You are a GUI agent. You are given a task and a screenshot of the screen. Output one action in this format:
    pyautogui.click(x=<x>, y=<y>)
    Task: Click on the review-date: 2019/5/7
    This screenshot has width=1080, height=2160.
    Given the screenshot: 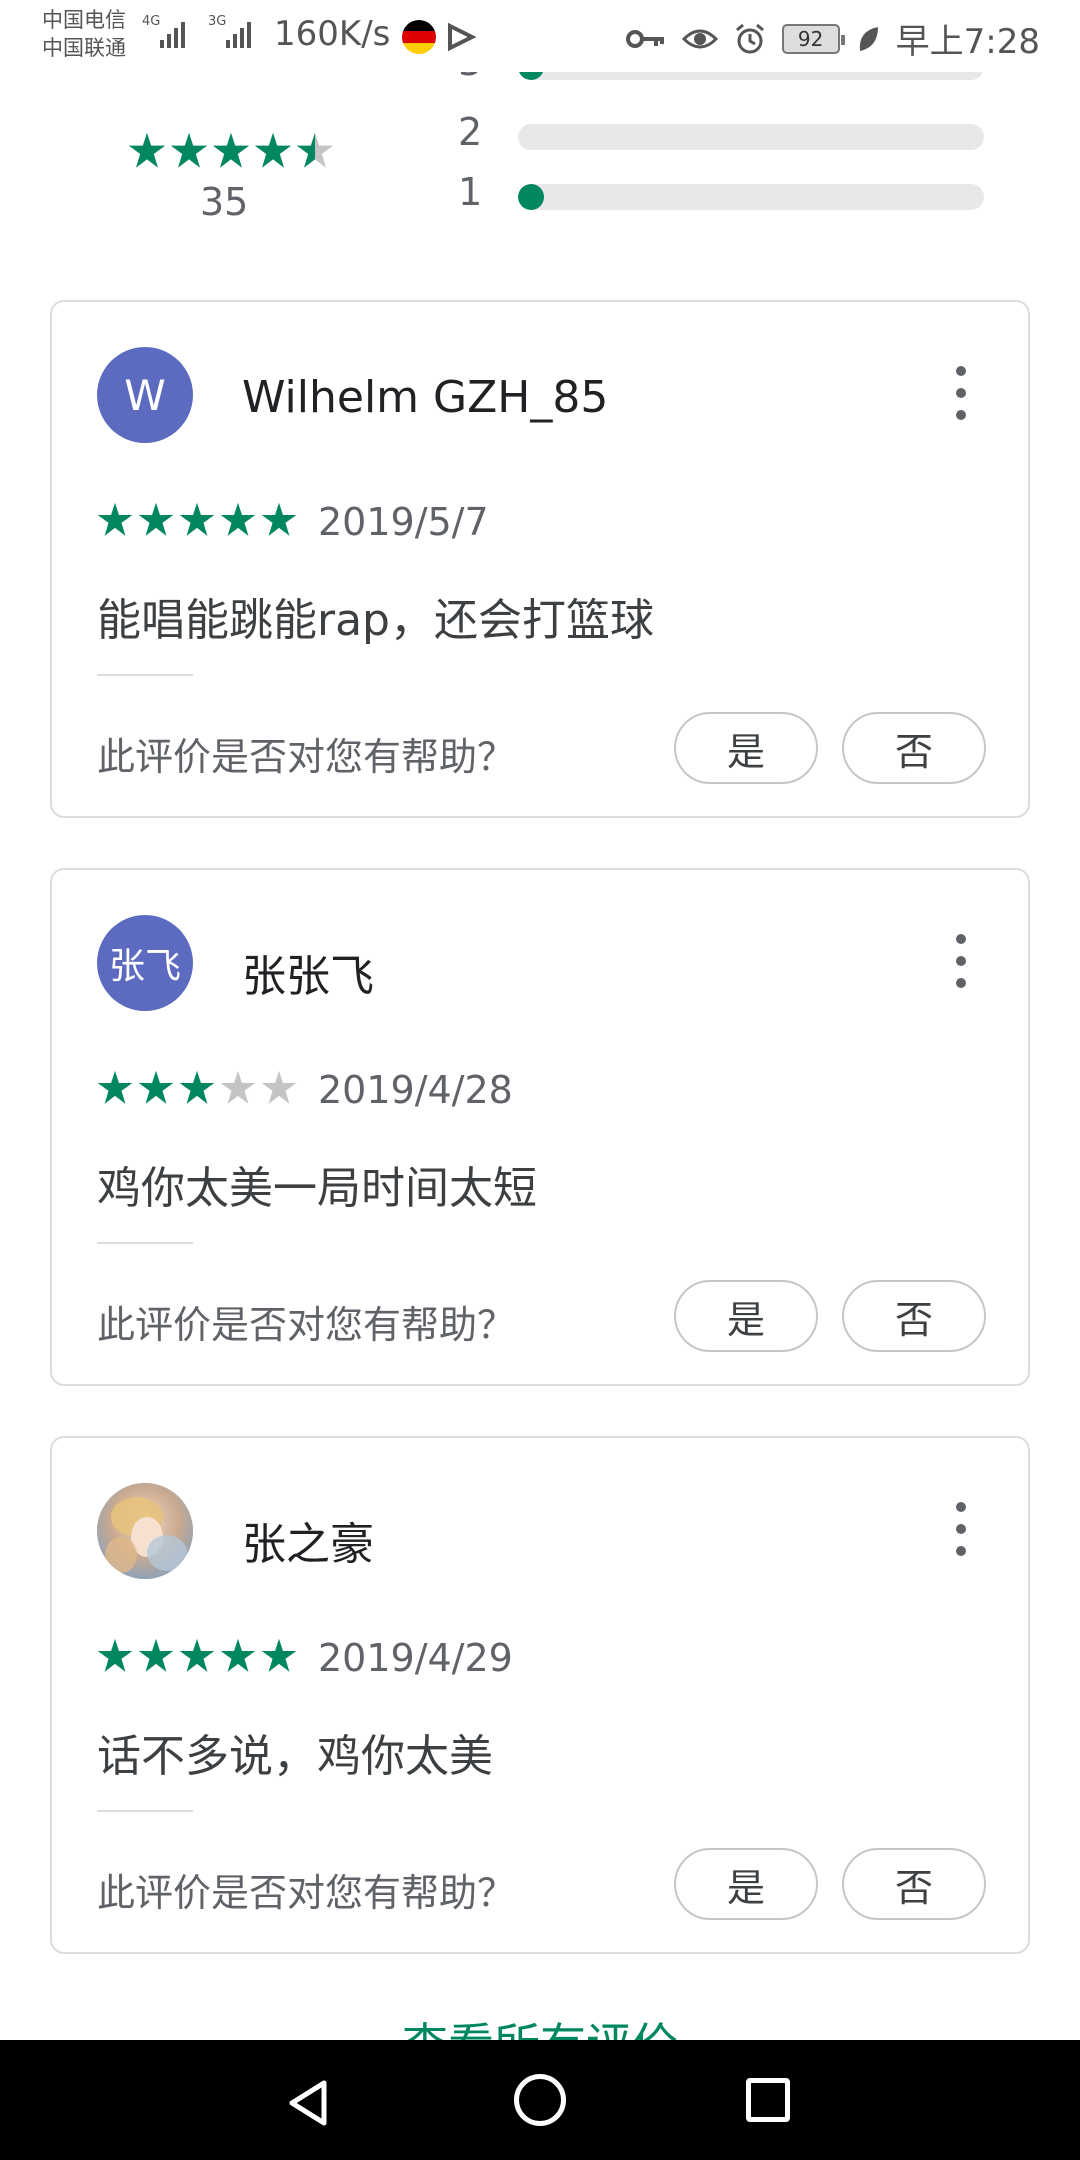 What is the action you would take?
    pyautogui.click(x=403, y=522)
    